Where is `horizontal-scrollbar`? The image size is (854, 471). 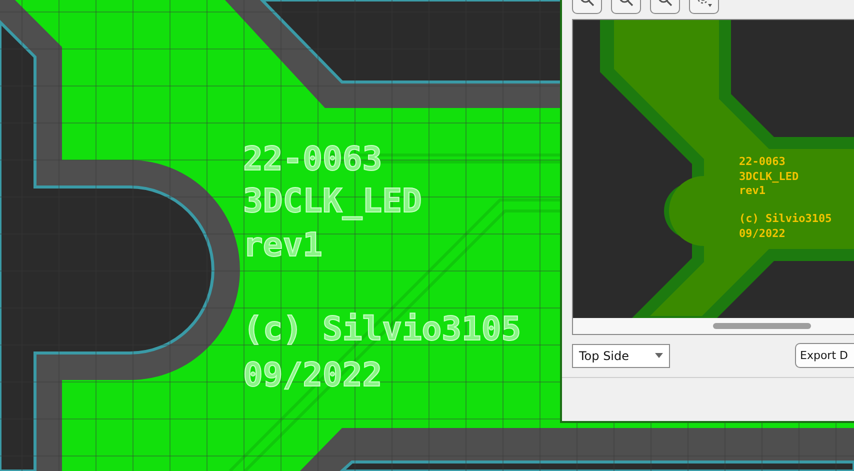 horizontal-scrollbar is located at coordinates (713, 326).